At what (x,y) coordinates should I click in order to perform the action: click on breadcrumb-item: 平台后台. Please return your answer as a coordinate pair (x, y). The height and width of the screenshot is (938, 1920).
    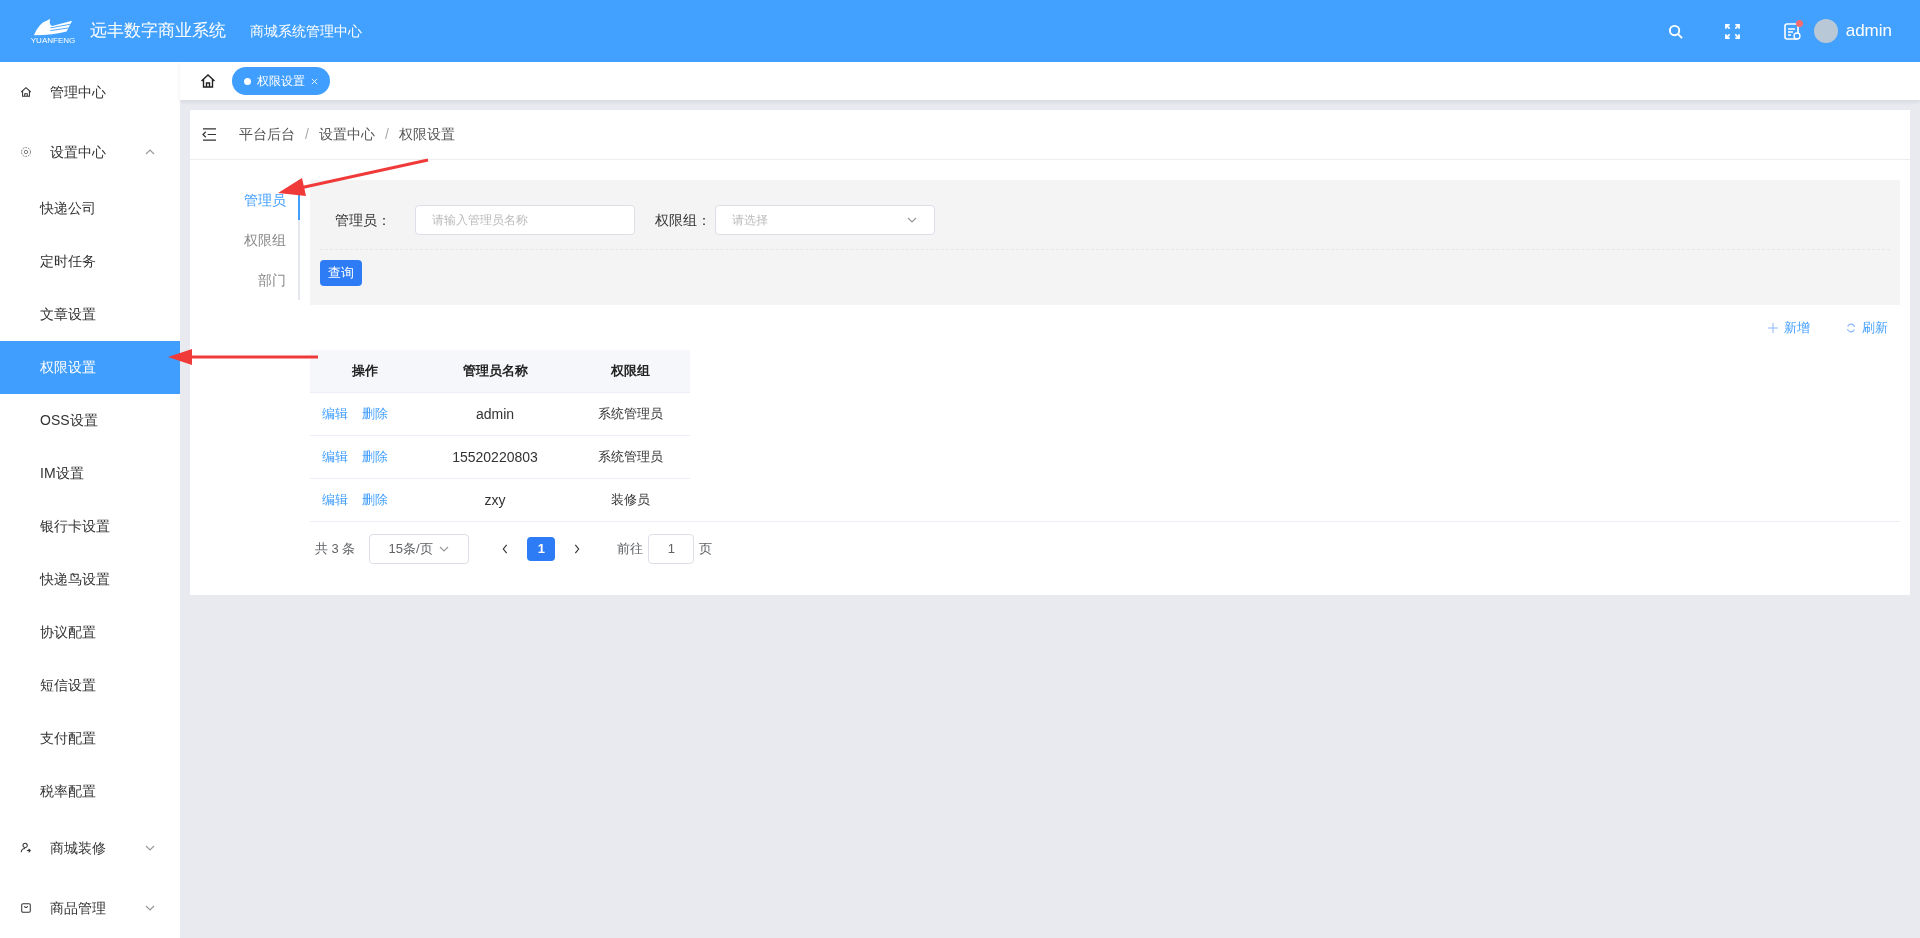
    Looking at the image, I should click on (267, 134).